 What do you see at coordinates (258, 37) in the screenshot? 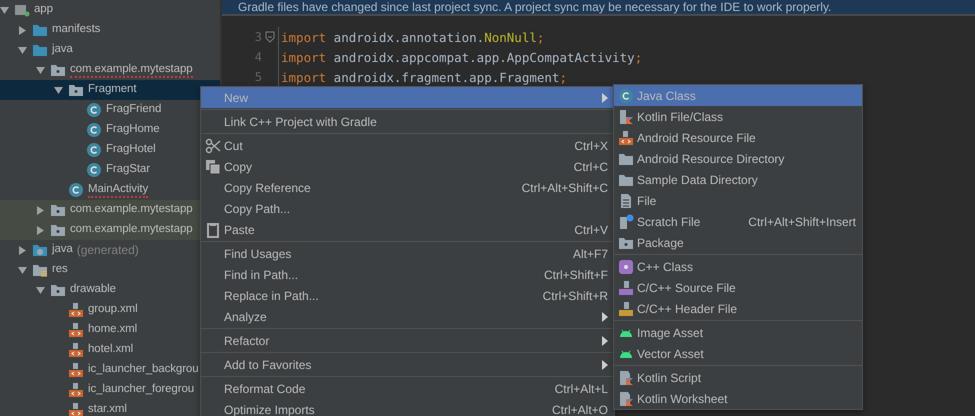
I see `line-number: 3` at bounding box center [258, 37].